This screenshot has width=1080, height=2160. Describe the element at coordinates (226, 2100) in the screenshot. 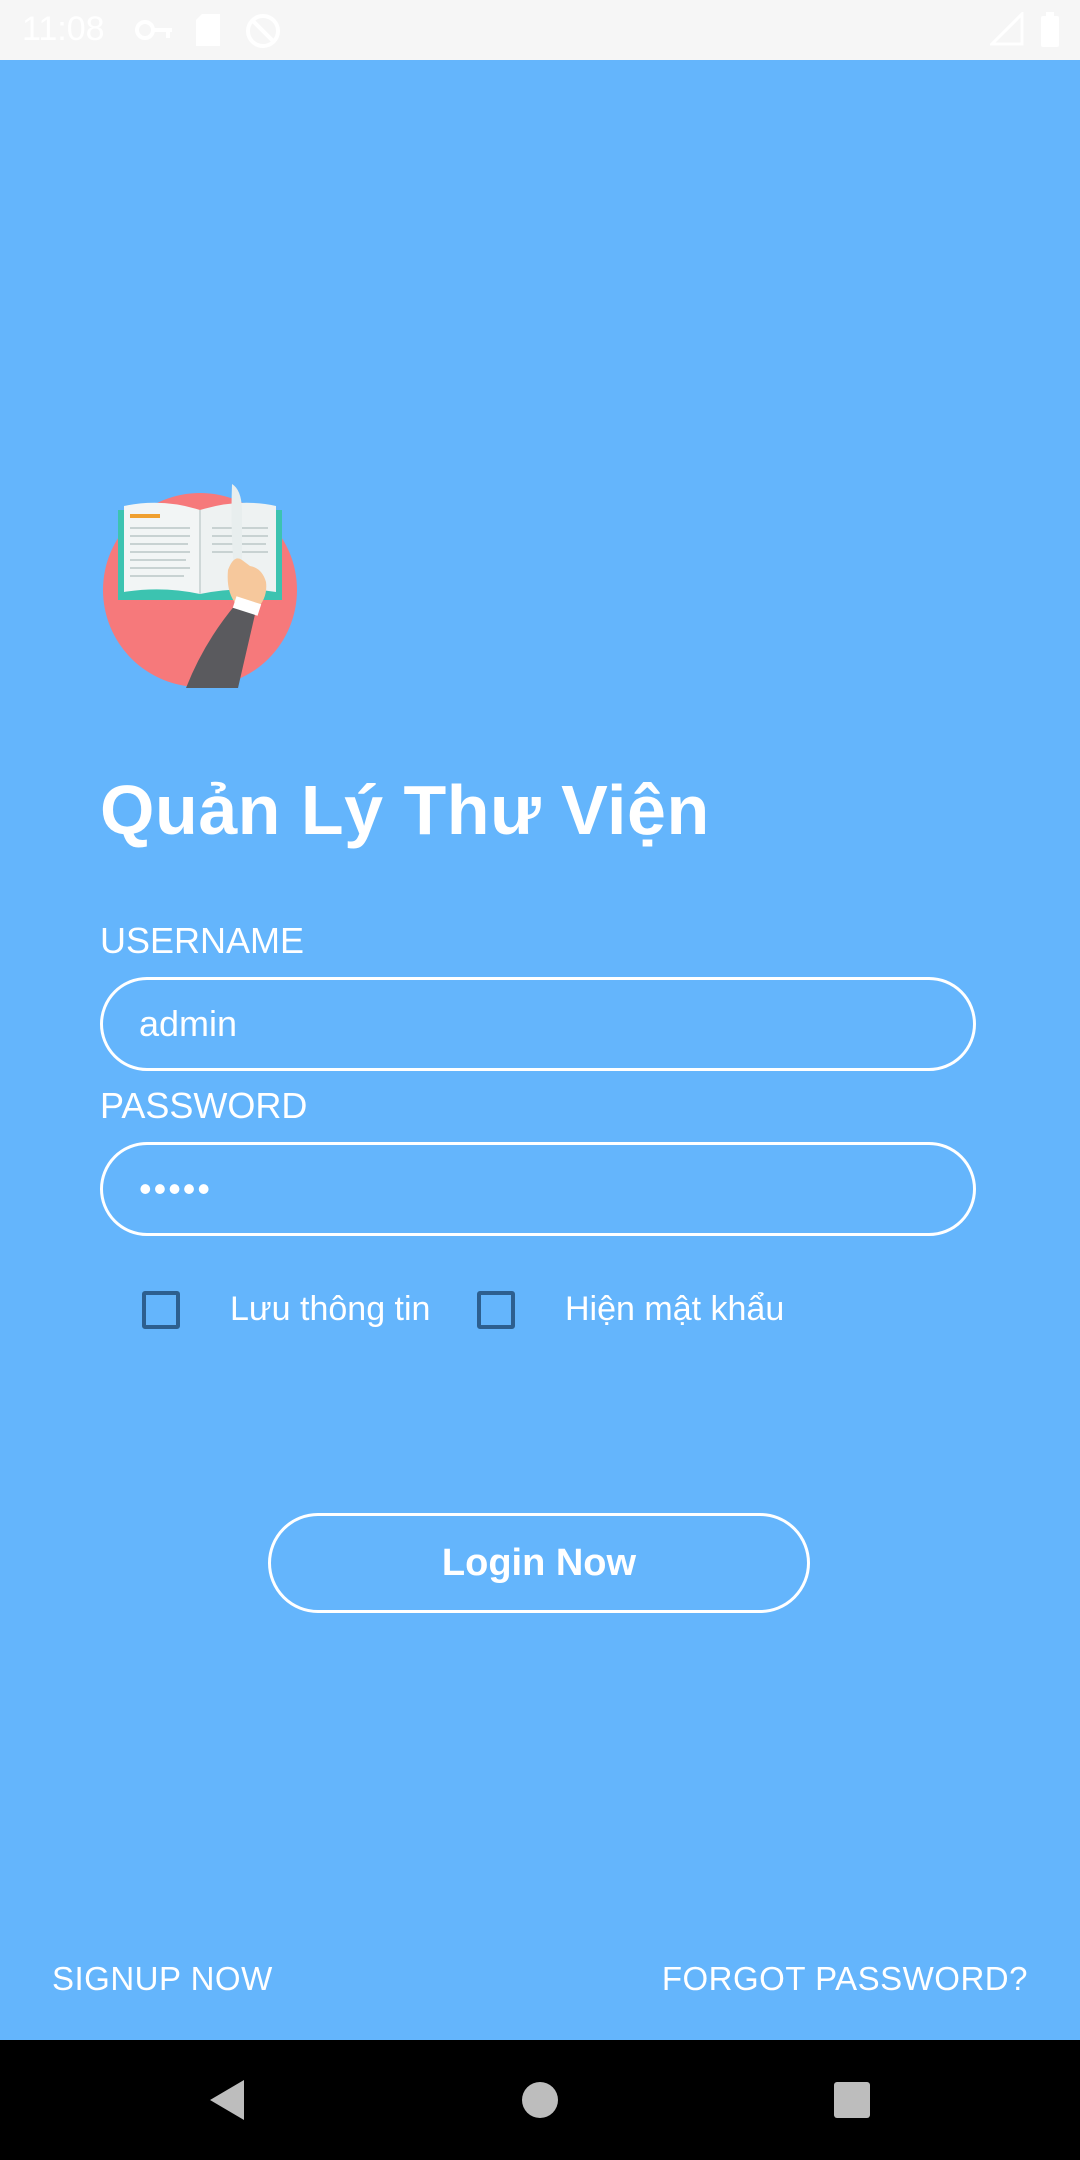

I see `back-icon` at that location.